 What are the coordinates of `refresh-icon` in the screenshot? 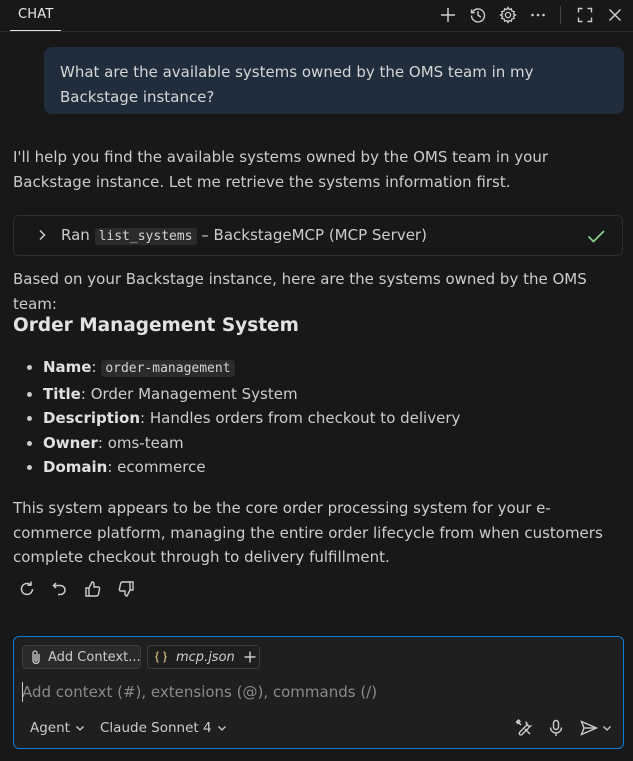 It's located at (27, 589).